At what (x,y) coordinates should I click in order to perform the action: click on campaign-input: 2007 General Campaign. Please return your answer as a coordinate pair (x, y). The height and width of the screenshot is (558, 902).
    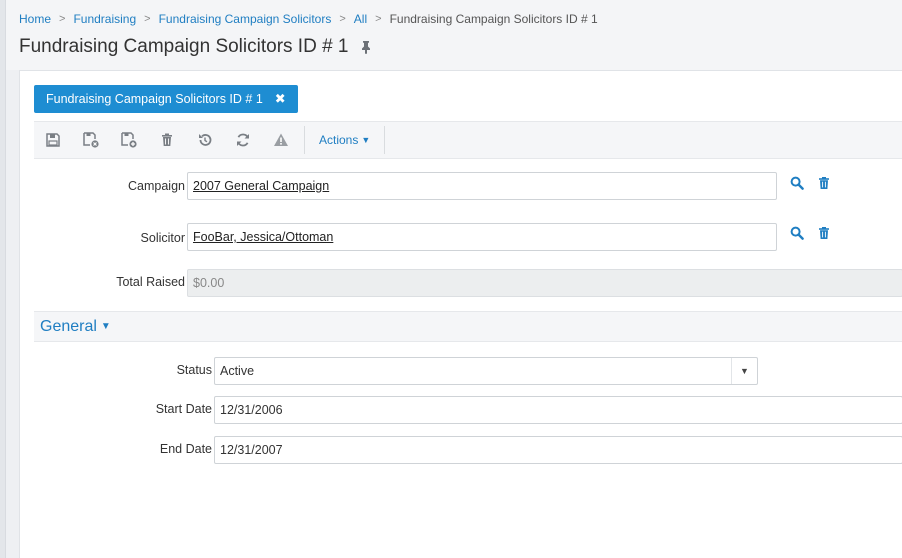
    Looking at the image, I should click on (482, 186).